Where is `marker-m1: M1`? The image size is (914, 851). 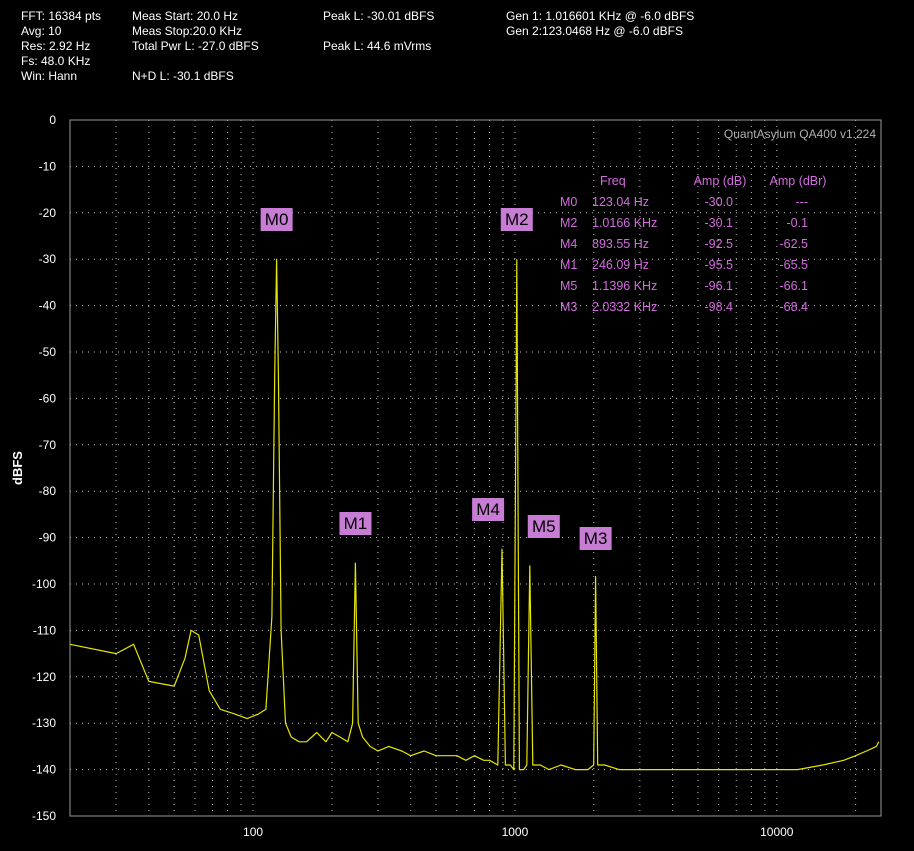
marker-m1: M1 is located at coordinates (355, 523).